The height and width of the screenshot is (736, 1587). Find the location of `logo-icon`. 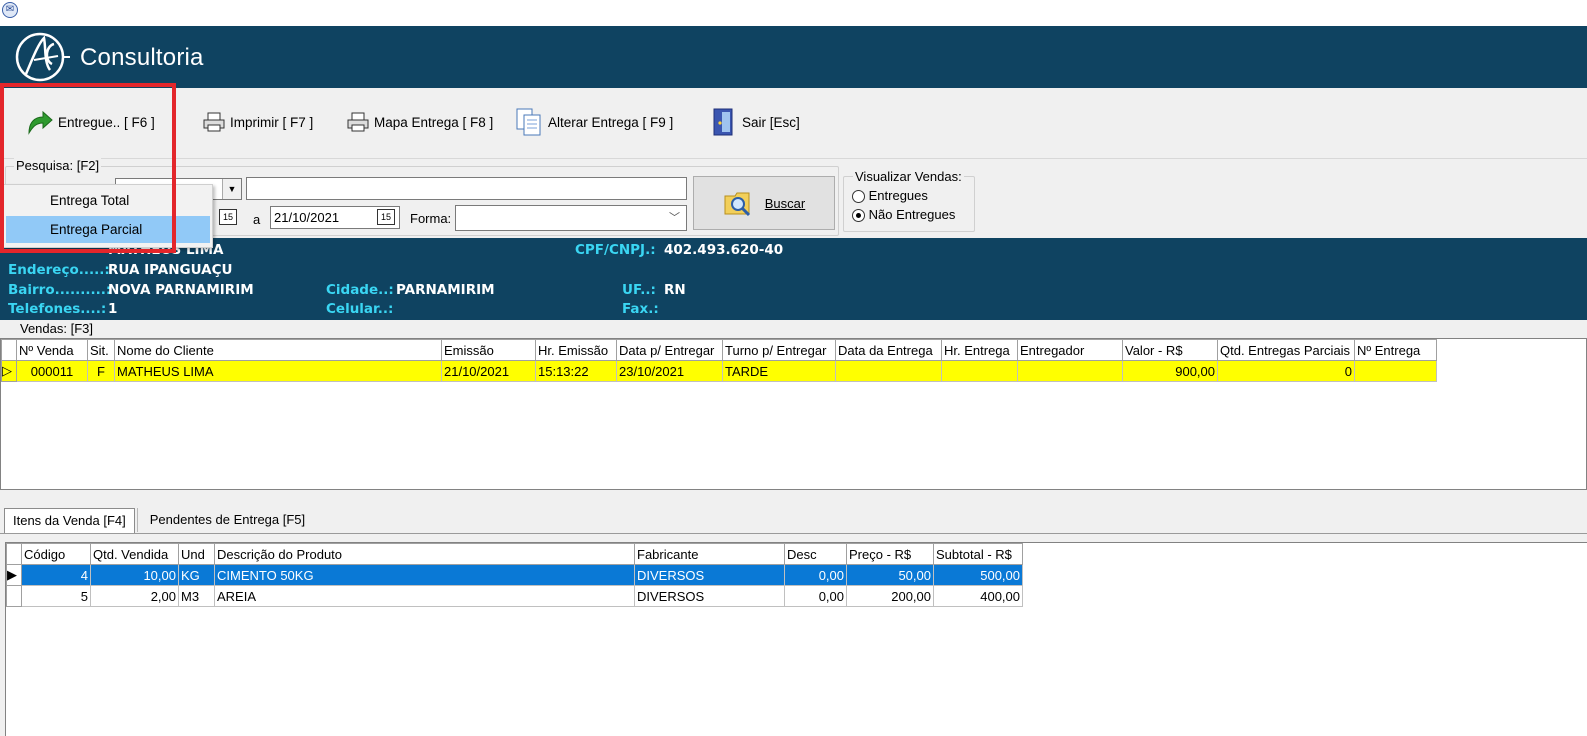

logo-icon is located at coordinates (42, 57).